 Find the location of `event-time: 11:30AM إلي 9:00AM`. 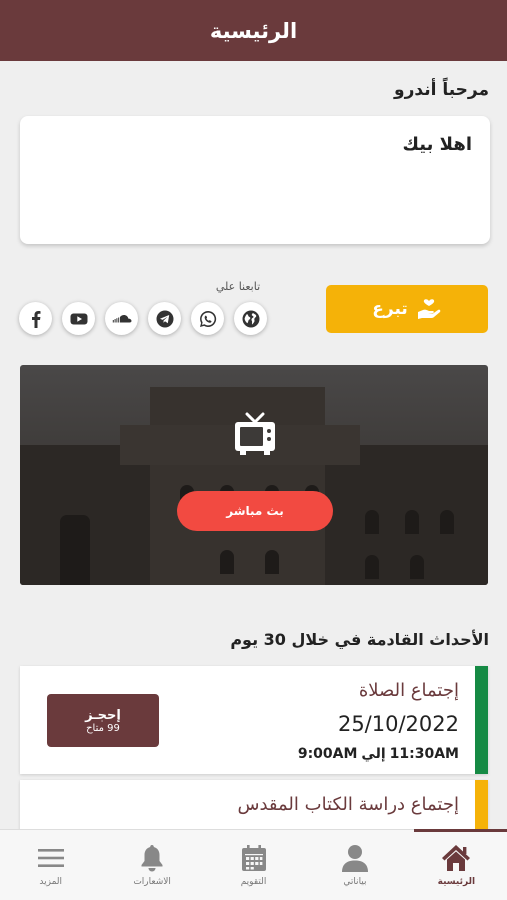

event-time: 11:30AM إلي 9:00AM is located at coordinates (378, 754).